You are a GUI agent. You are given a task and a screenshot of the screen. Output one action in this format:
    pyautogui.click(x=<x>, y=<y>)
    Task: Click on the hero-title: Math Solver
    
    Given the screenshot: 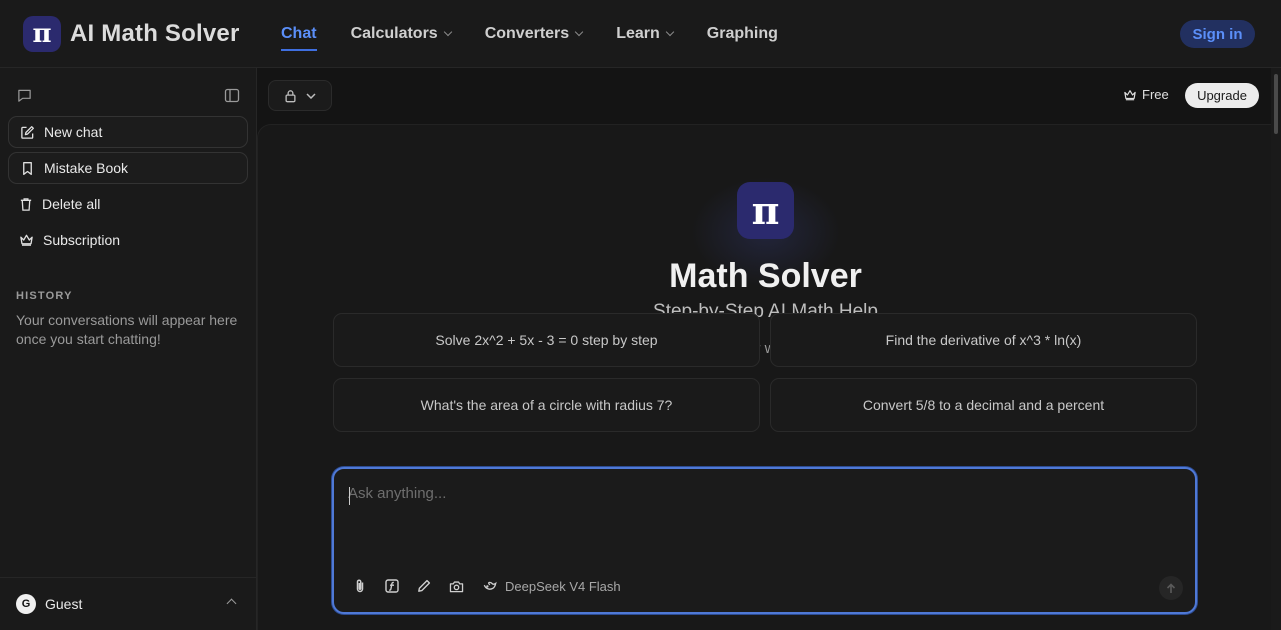 What is the action you would take?
    pyautogui.click(x=765, y=276)
    